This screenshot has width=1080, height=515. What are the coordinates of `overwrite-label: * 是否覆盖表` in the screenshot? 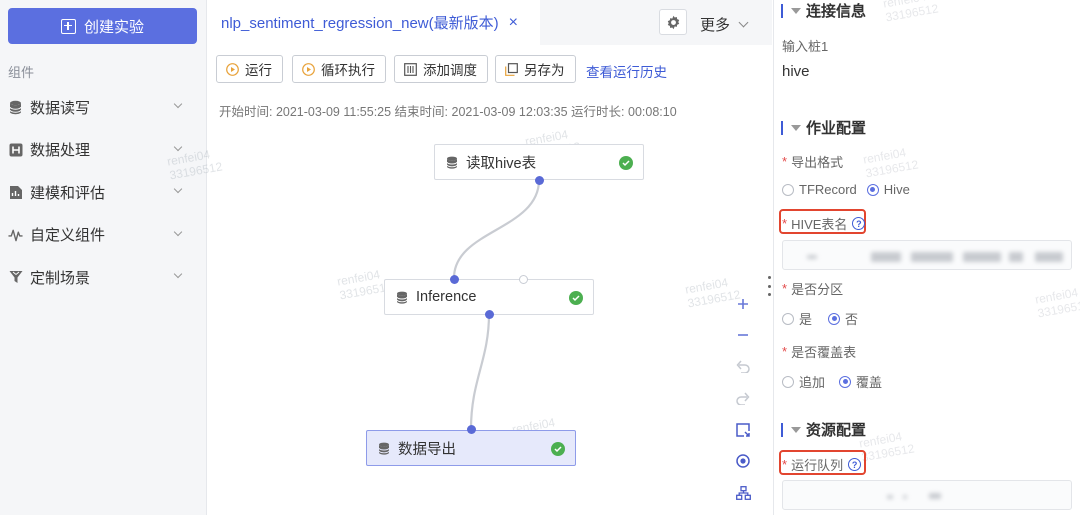 It's located at (819, 351).